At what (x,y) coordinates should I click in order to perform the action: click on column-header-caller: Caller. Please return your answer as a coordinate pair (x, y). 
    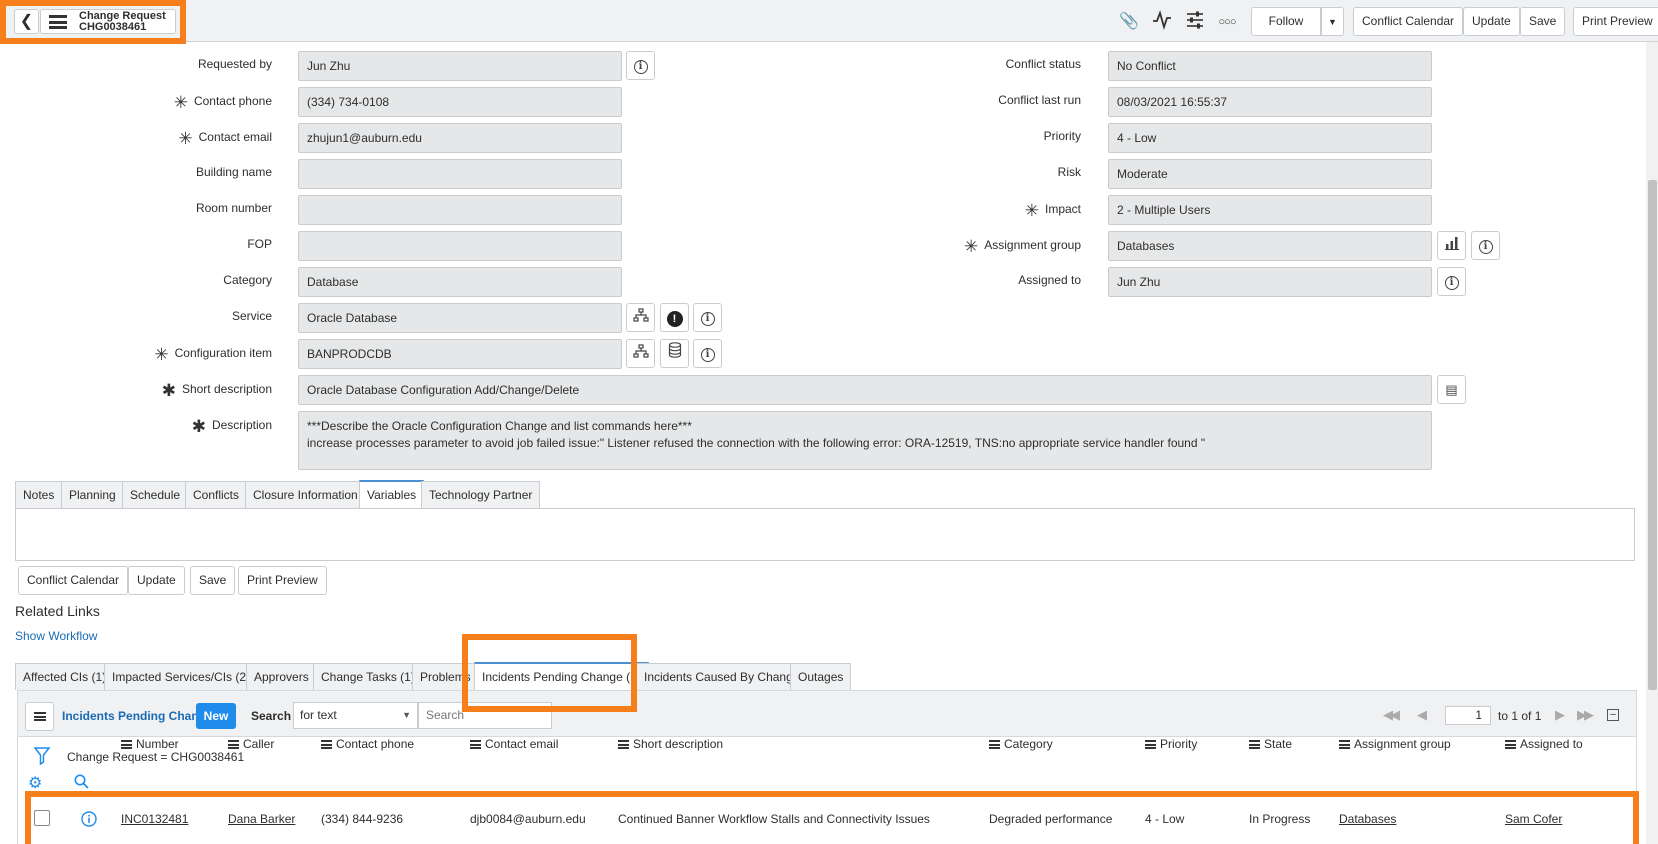
    Looking at the image, I should click on (251, 744).